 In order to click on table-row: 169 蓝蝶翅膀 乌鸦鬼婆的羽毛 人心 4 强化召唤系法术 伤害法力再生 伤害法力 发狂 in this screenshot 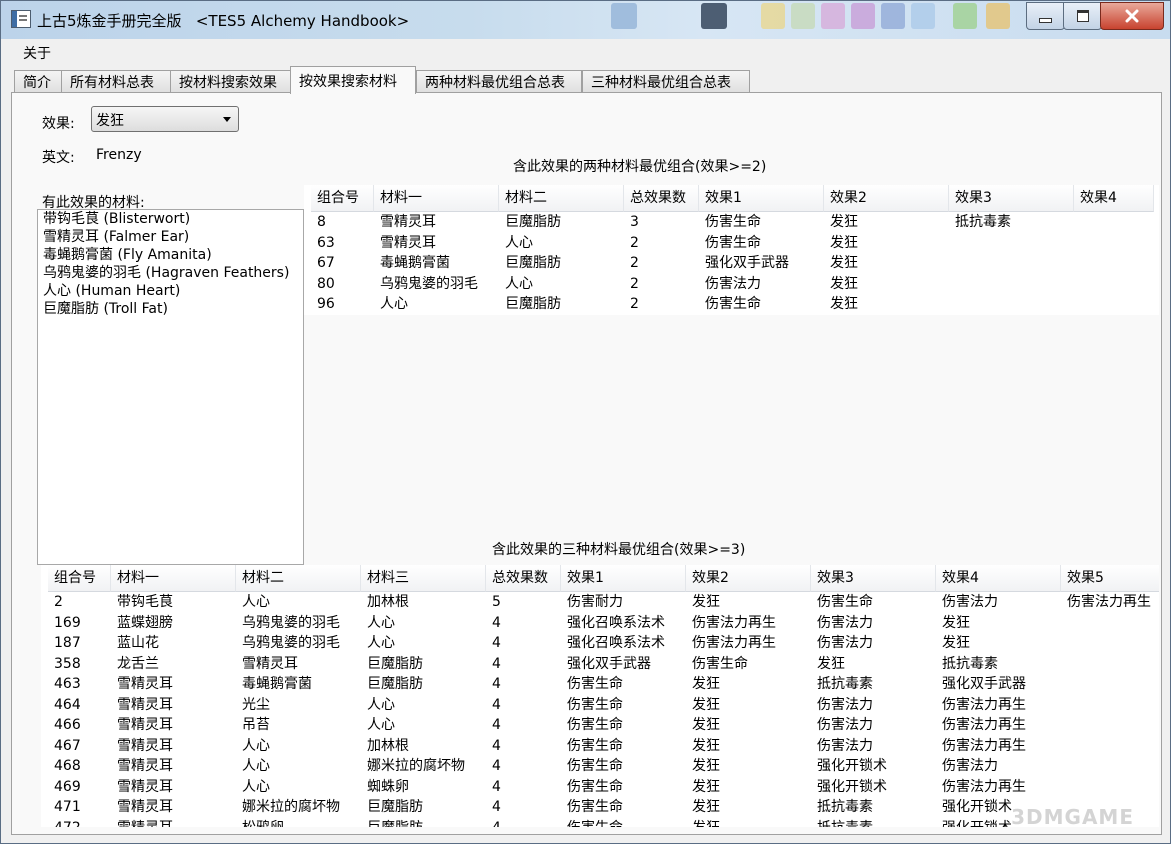, I will do `click(600, 622)`.